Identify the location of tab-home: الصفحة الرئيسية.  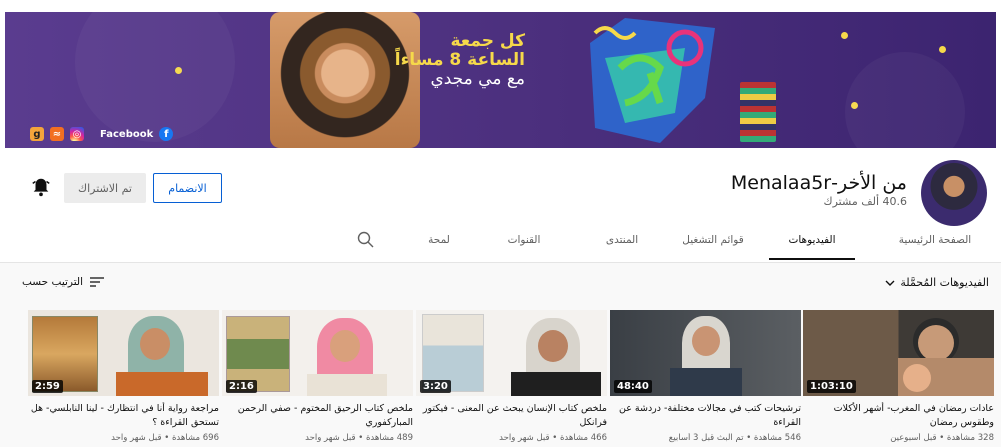
(935, 240).